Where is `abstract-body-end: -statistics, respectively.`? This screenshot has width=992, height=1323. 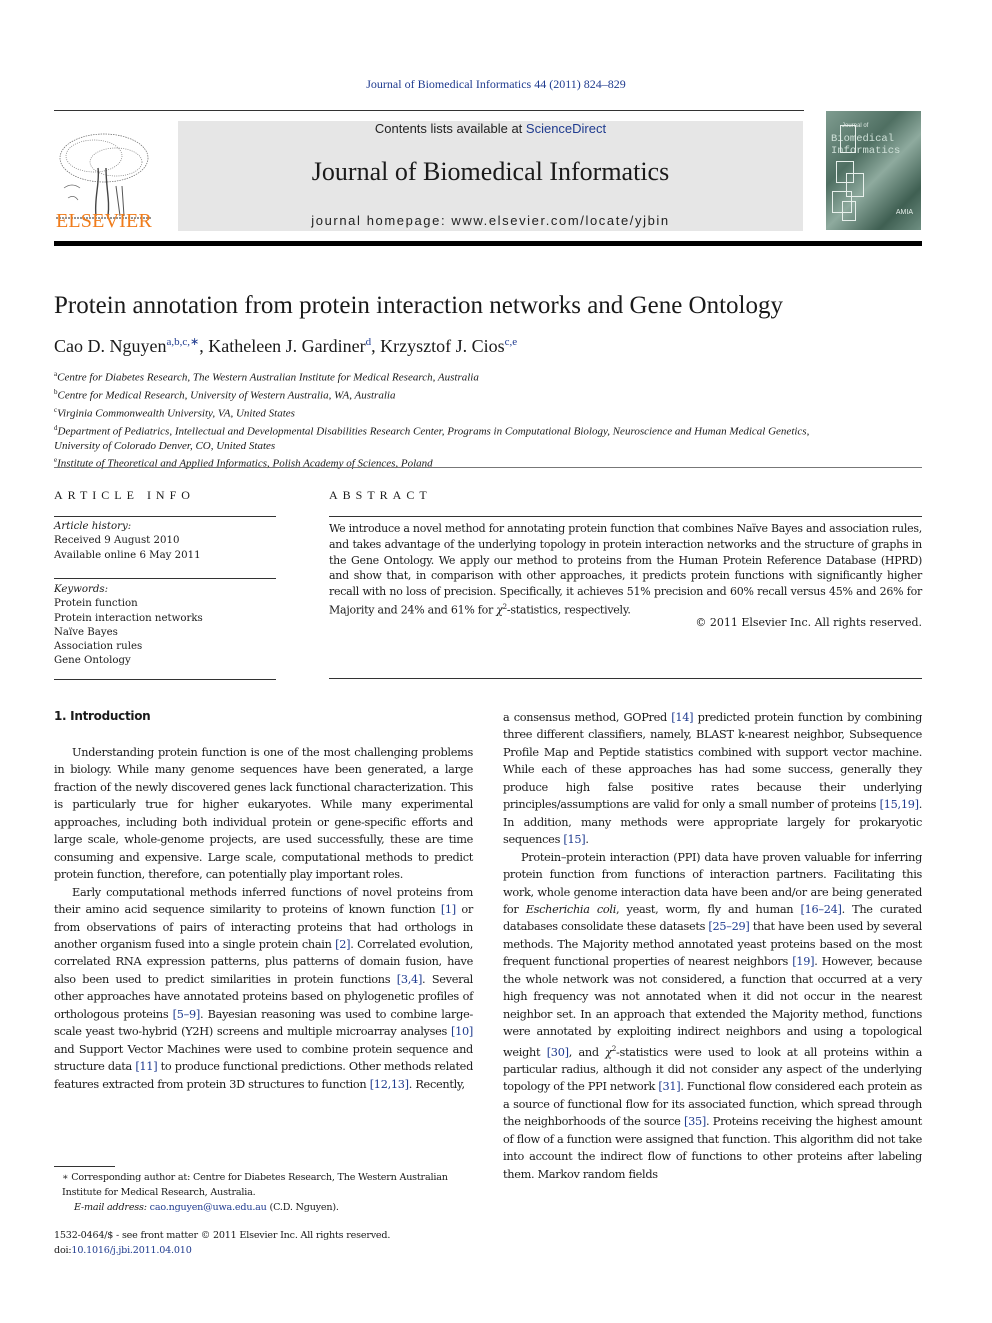
abstract-body-end: -statistics, respectively. is located at coordinates (568, 610).